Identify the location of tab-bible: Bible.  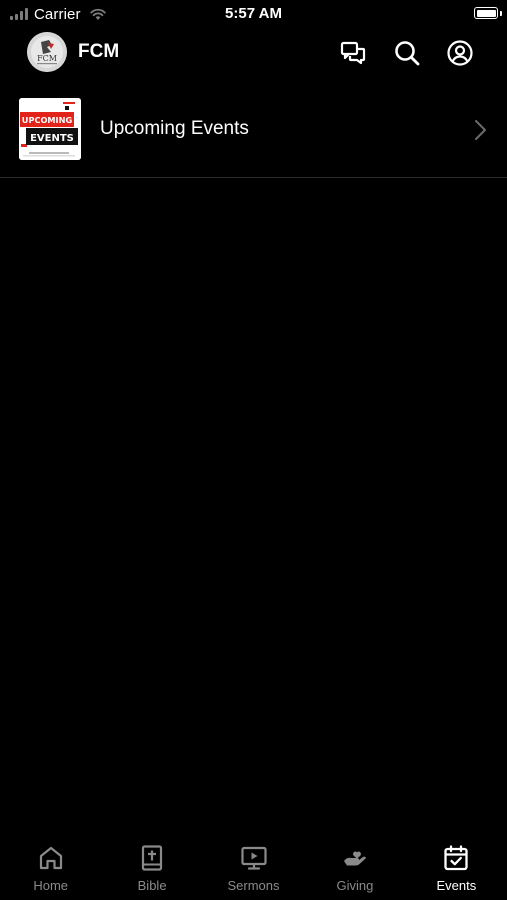
(151, 869).